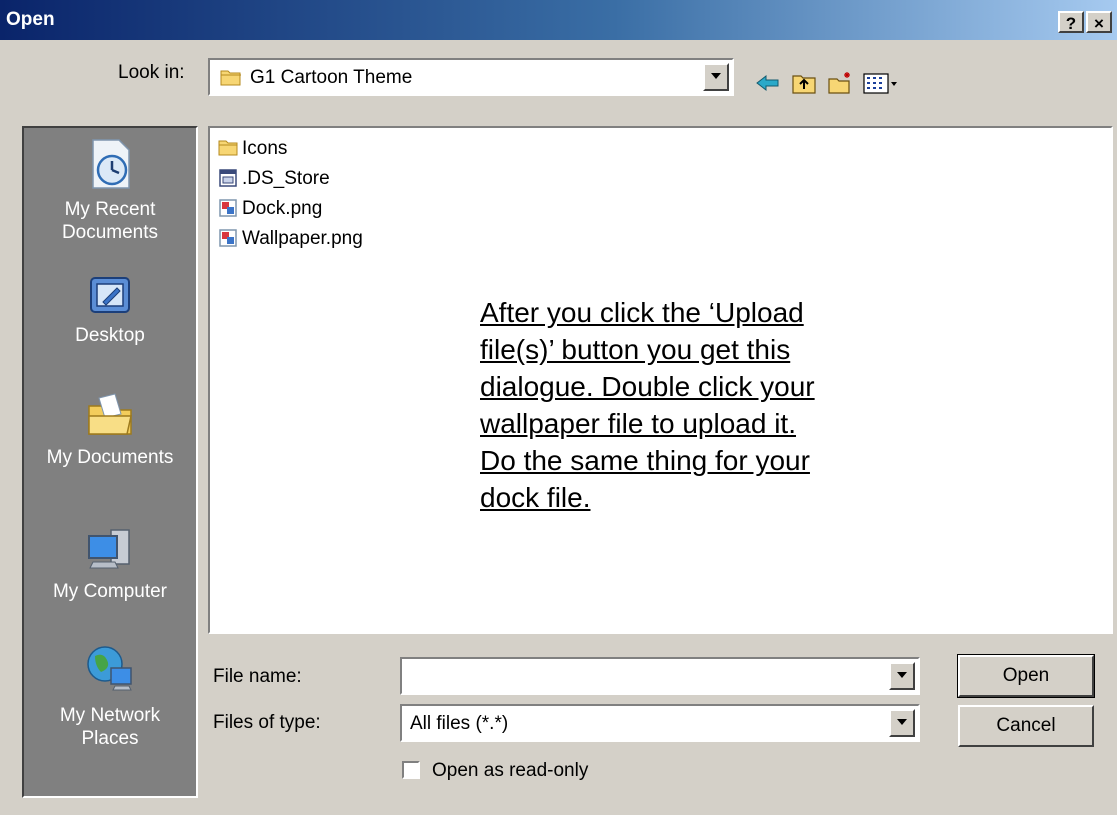  Describe the element at coordinates (109, 549) in the screenshot. I see `my-computer-icon` at that location.